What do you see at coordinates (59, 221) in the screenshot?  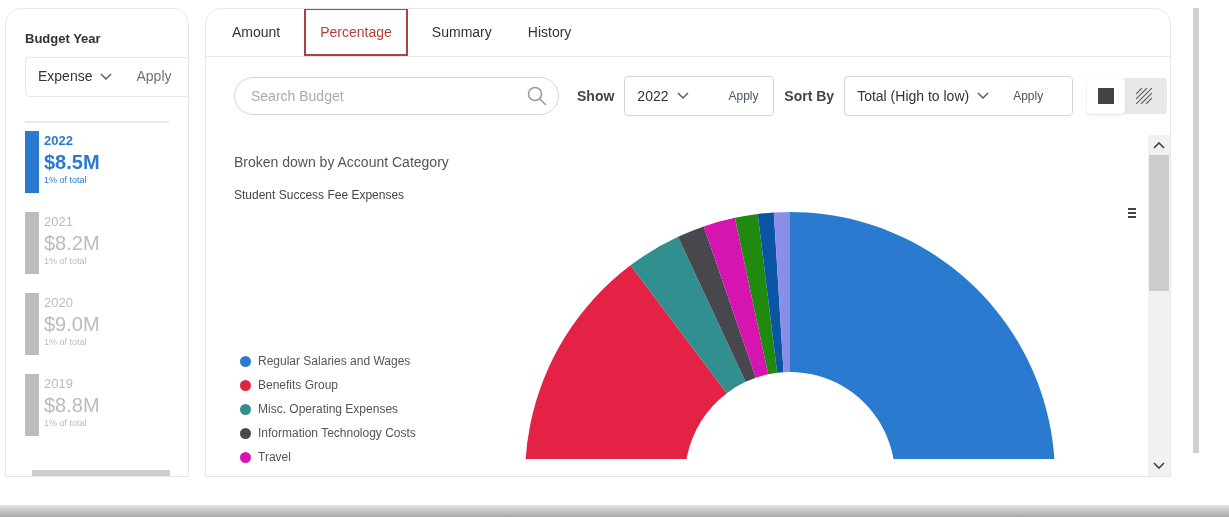 I see `year-label: 2021` at bounding box center [59, 221].